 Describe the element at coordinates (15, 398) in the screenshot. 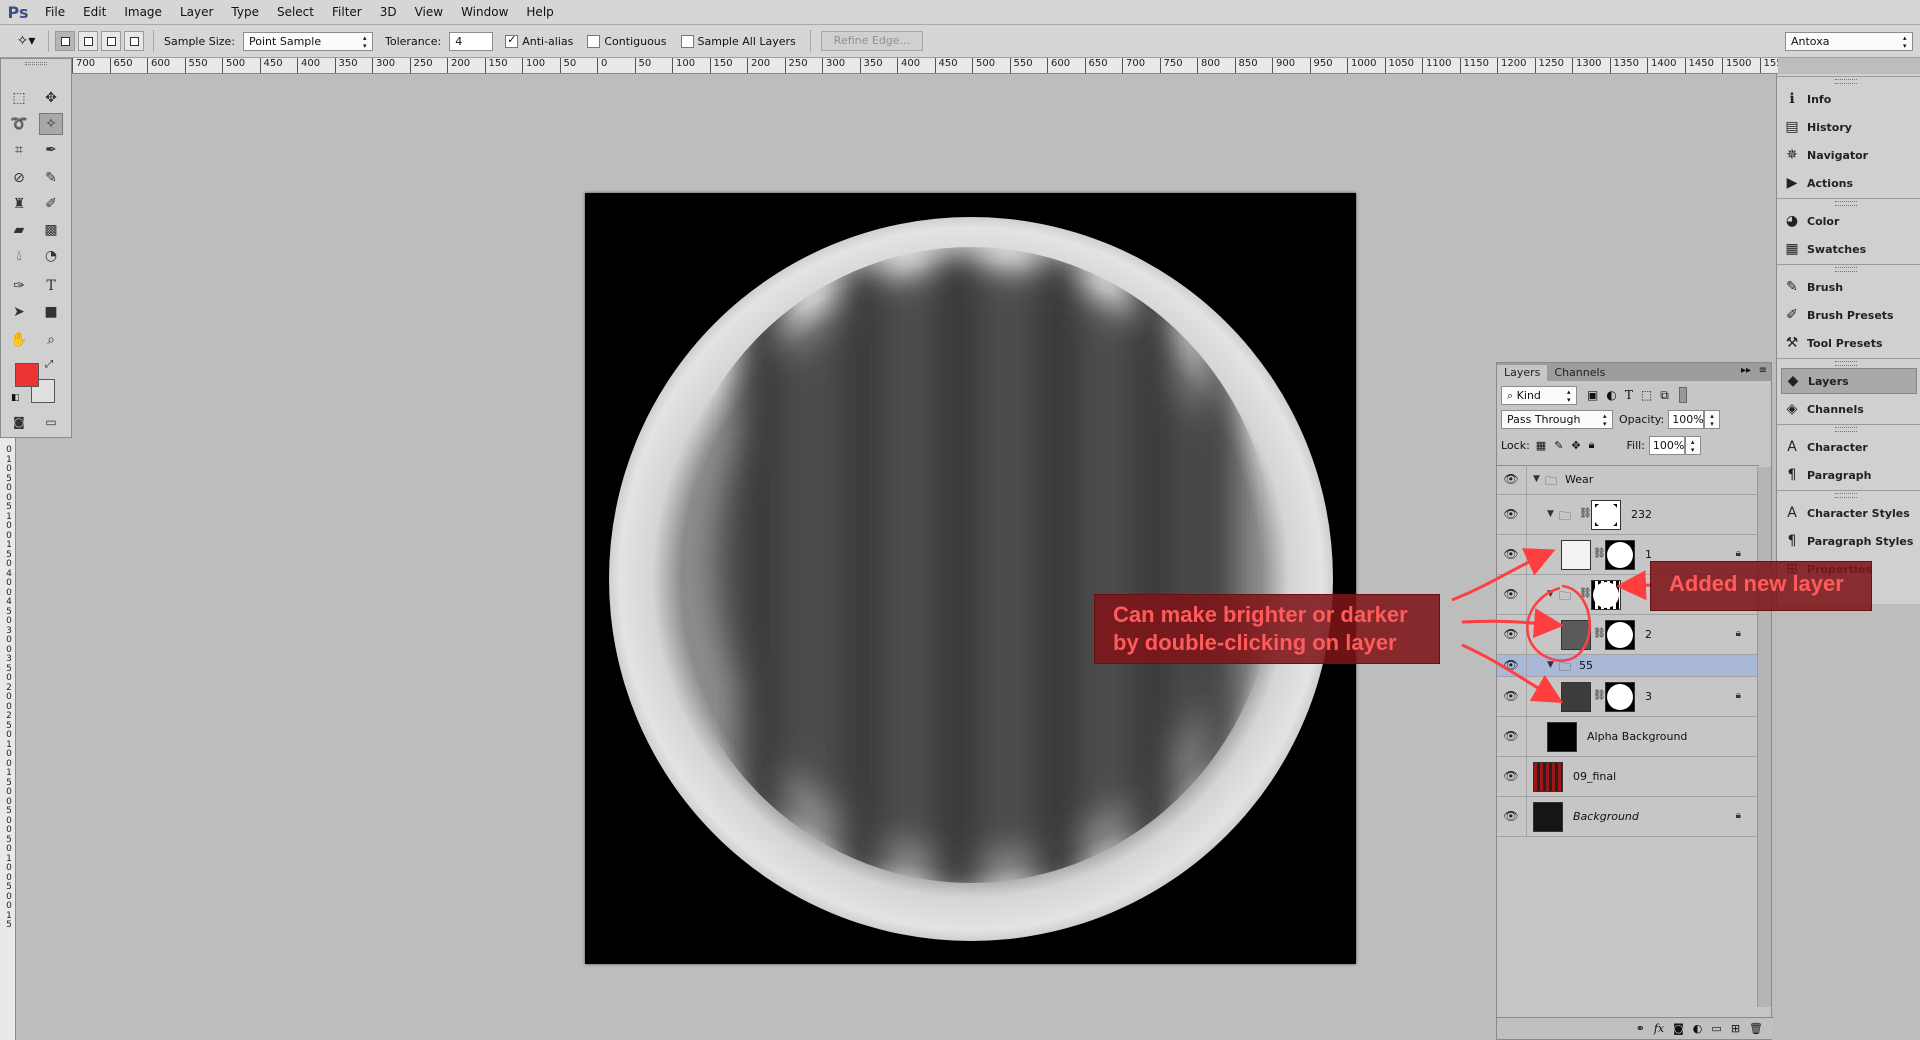

I see `default-colors-icon: ◧` at that location.